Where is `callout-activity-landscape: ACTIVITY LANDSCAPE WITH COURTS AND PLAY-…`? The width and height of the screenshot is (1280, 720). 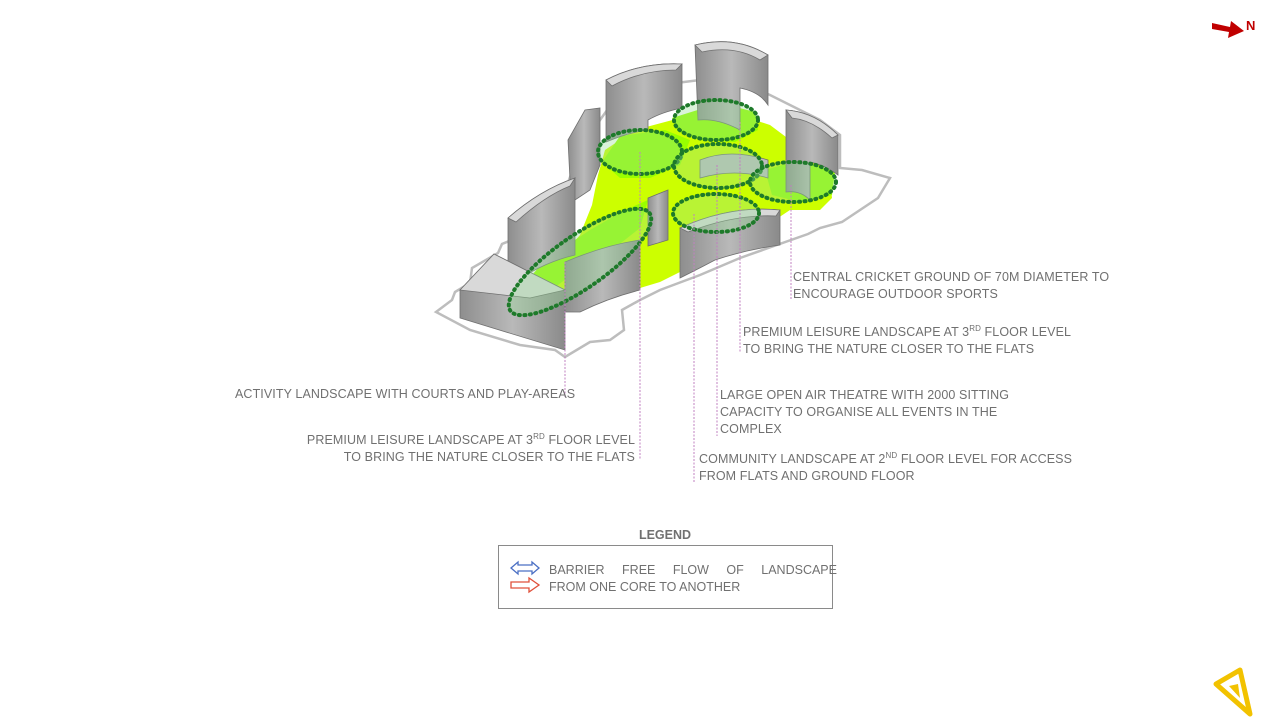
callout-activity-landscape: ACTIVITY LANDSCAPE WITH COURTS AND PLAY-… is located at coordinates (405, 394).